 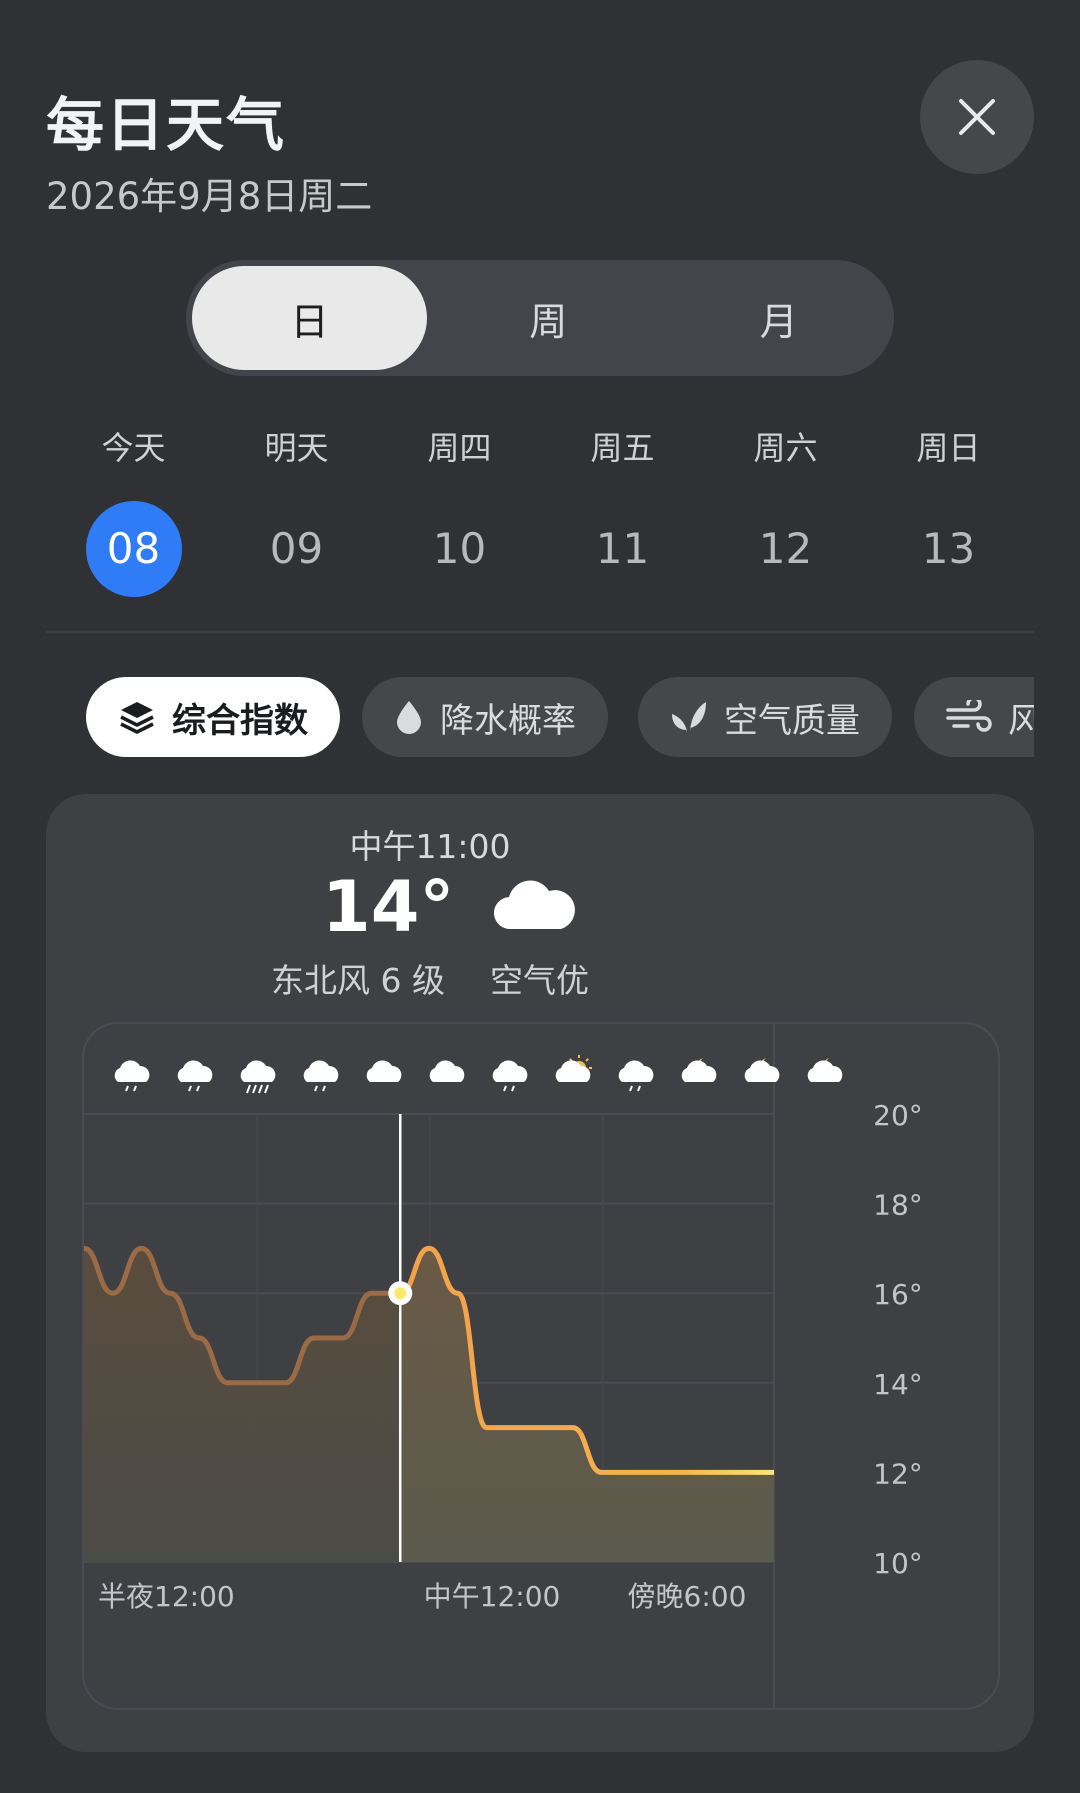 I want to click on day-label: 周四, so click(x=459, y=448).